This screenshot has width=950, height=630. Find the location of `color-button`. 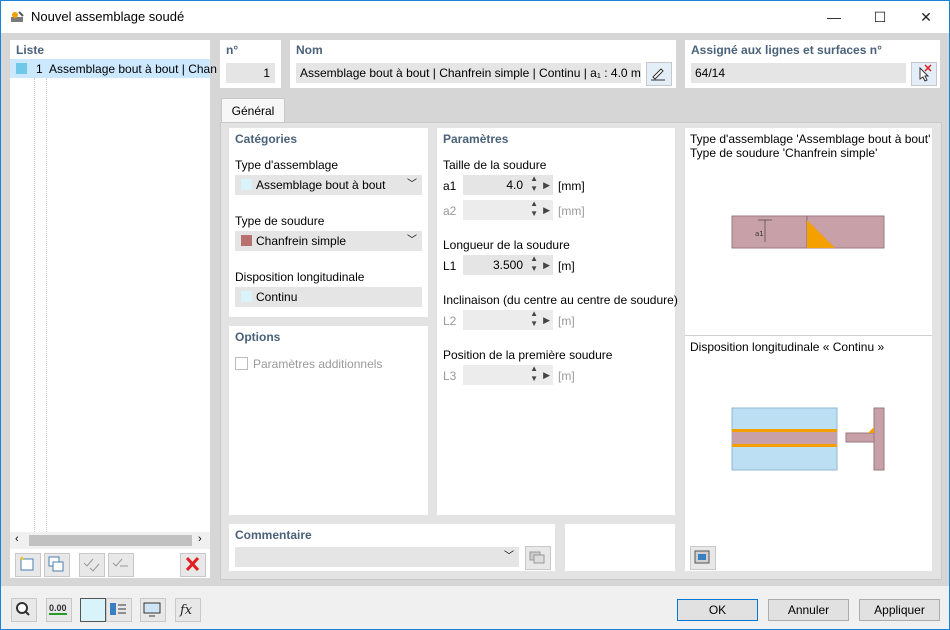

color-button is located at coordinates (93, 610).